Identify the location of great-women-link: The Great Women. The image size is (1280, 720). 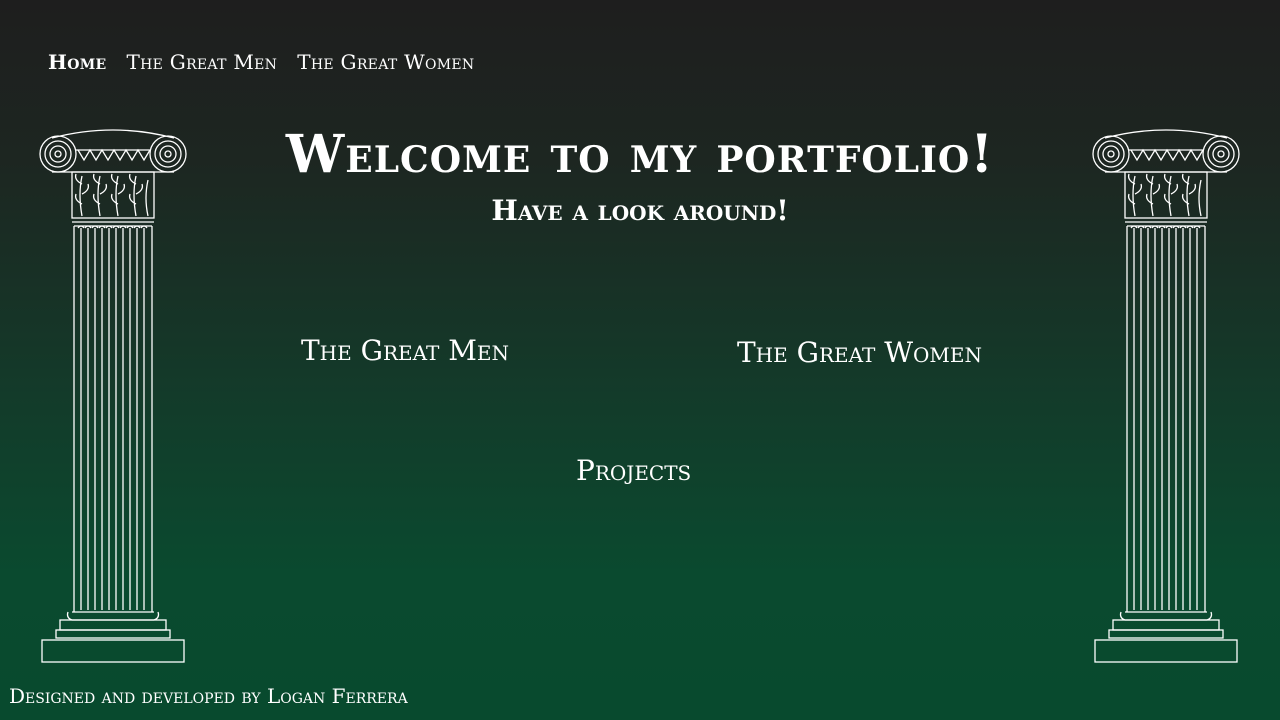
(859, 352).